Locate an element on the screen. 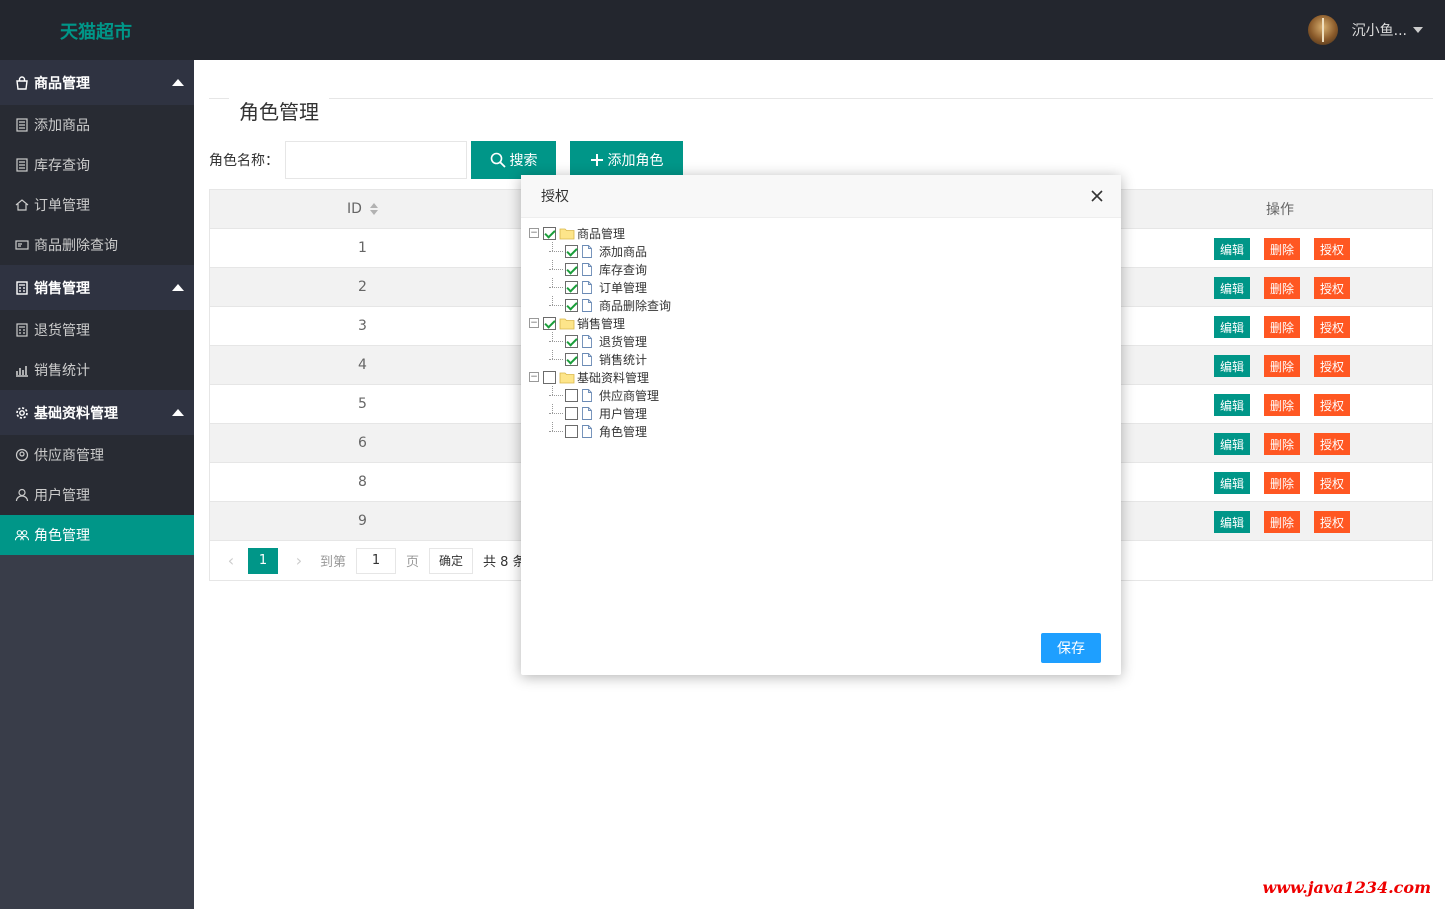  add-role-button: 添加角色 is located at coordinates (626, 160).